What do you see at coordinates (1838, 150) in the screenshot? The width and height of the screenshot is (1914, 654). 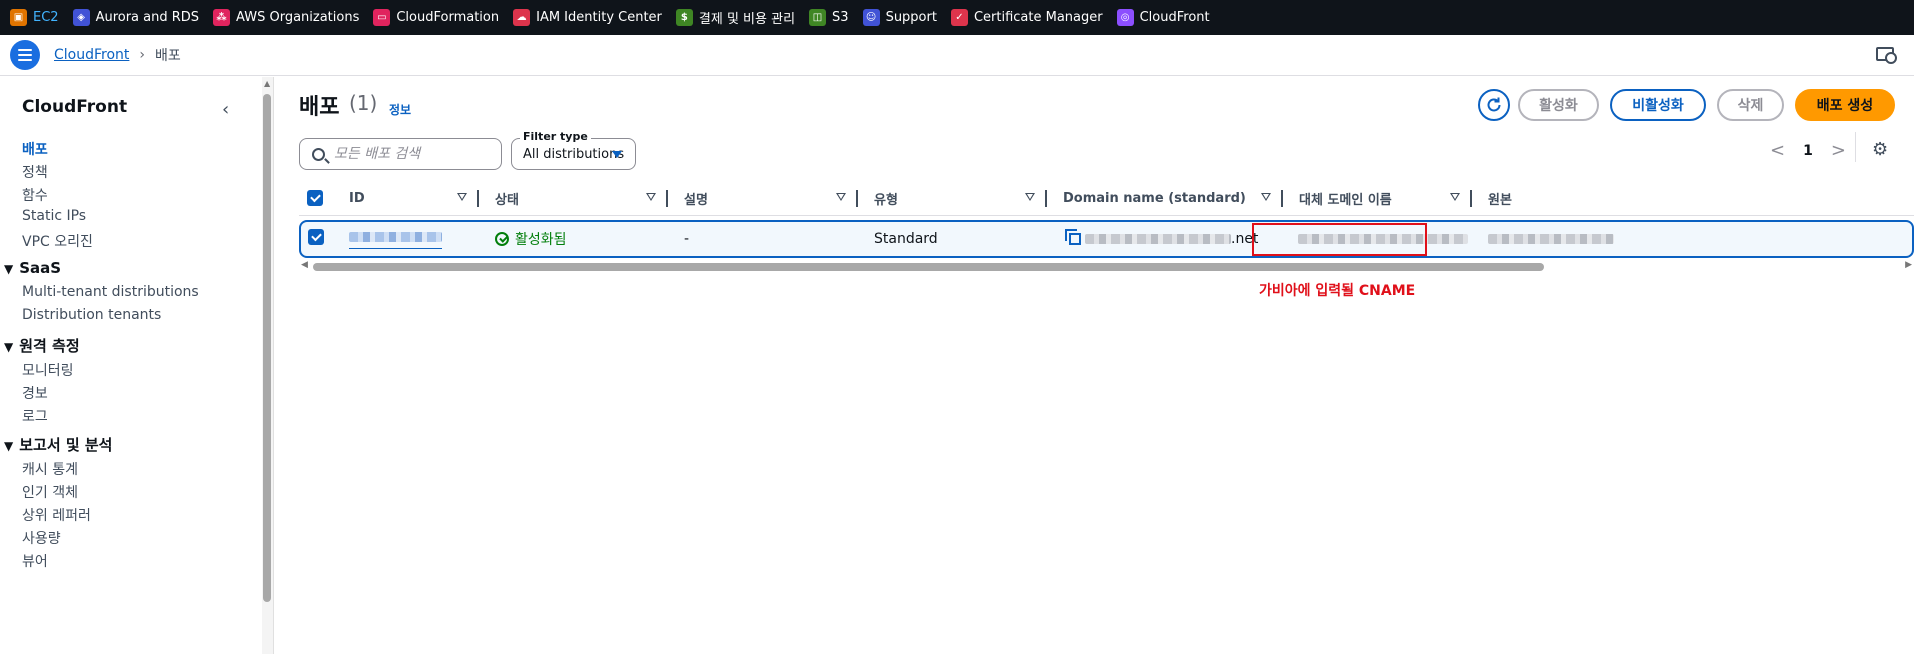 I see `next-page-icon: >` at bounding box center [1838, 150].